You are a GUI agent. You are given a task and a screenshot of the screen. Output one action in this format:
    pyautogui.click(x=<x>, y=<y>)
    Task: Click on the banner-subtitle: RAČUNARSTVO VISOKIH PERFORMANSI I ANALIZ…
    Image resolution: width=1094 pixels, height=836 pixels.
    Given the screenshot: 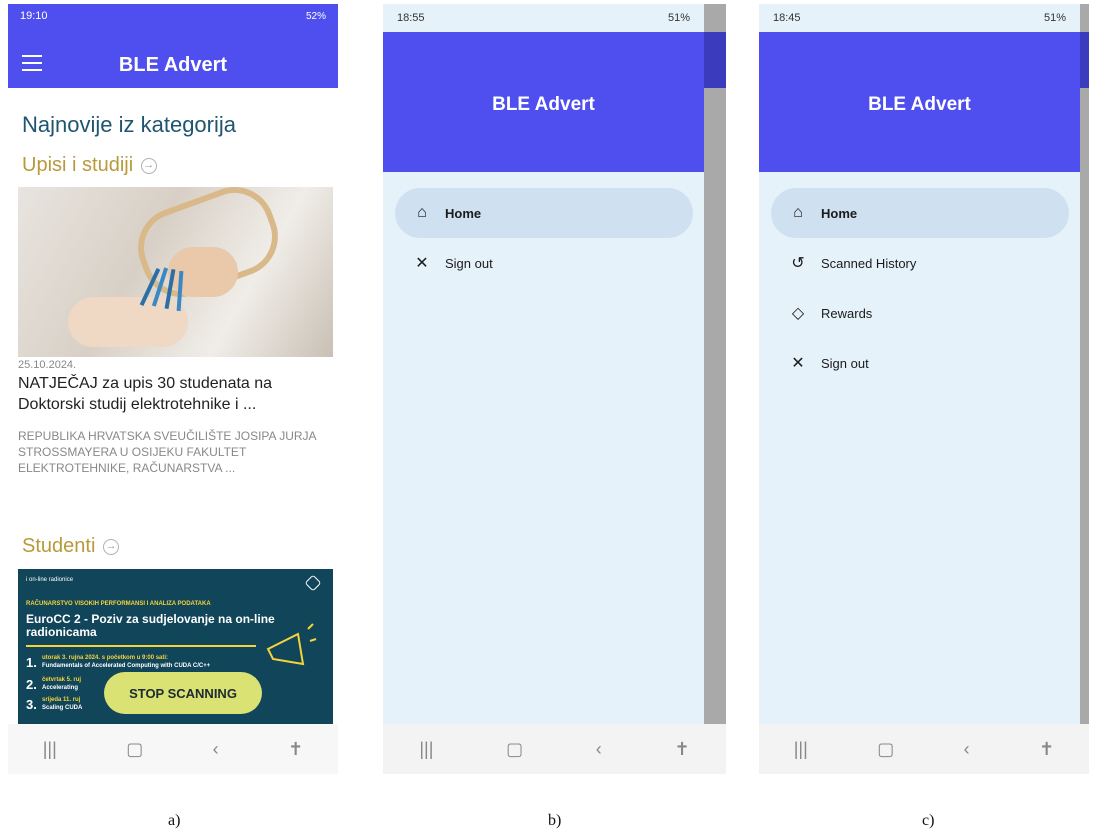 What is the action you would take?
    pyautogui.click(x=118, y=604)
    